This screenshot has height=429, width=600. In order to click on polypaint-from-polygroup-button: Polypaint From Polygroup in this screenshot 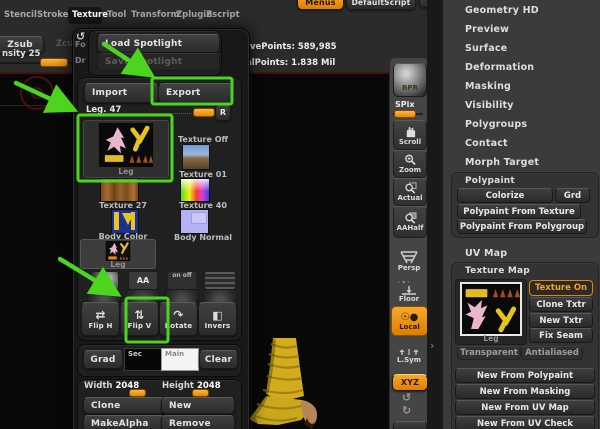, I will do `click(522, 226)`.